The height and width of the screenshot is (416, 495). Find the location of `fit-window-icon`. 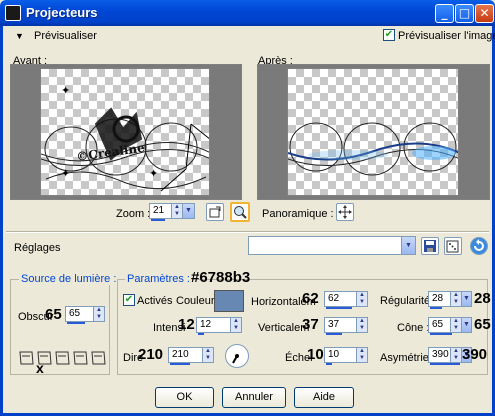

fit-window-icon is located at coordinates (215, 212).